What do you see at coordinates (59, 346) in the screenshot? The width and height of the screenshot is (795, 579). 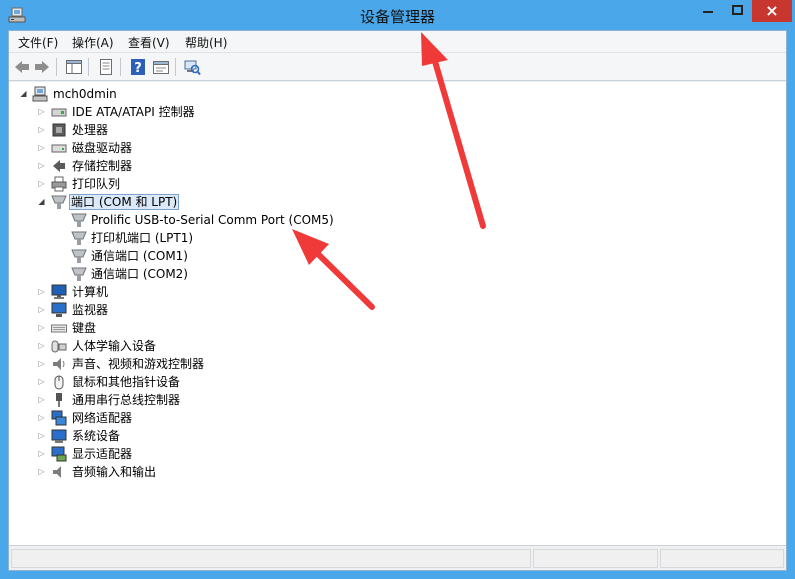 I see `hid-icon` at bounding box center [59, 346].